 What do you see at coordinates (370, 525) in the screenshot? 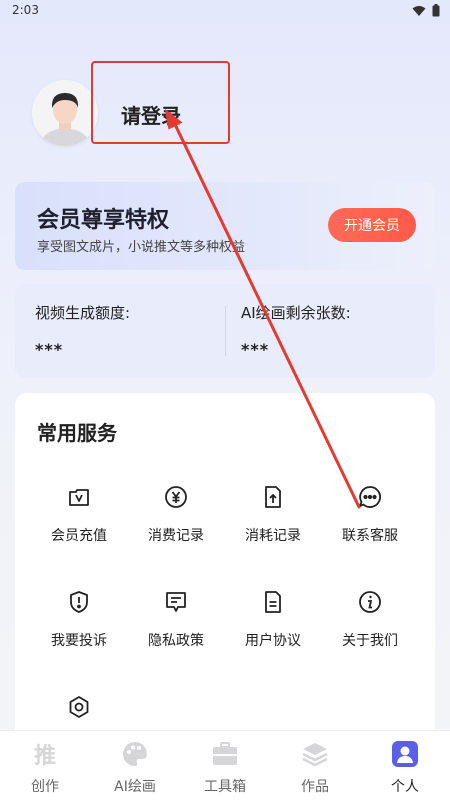
I see `service-contact-support: 联系客服` at bounding box center [370, 525].